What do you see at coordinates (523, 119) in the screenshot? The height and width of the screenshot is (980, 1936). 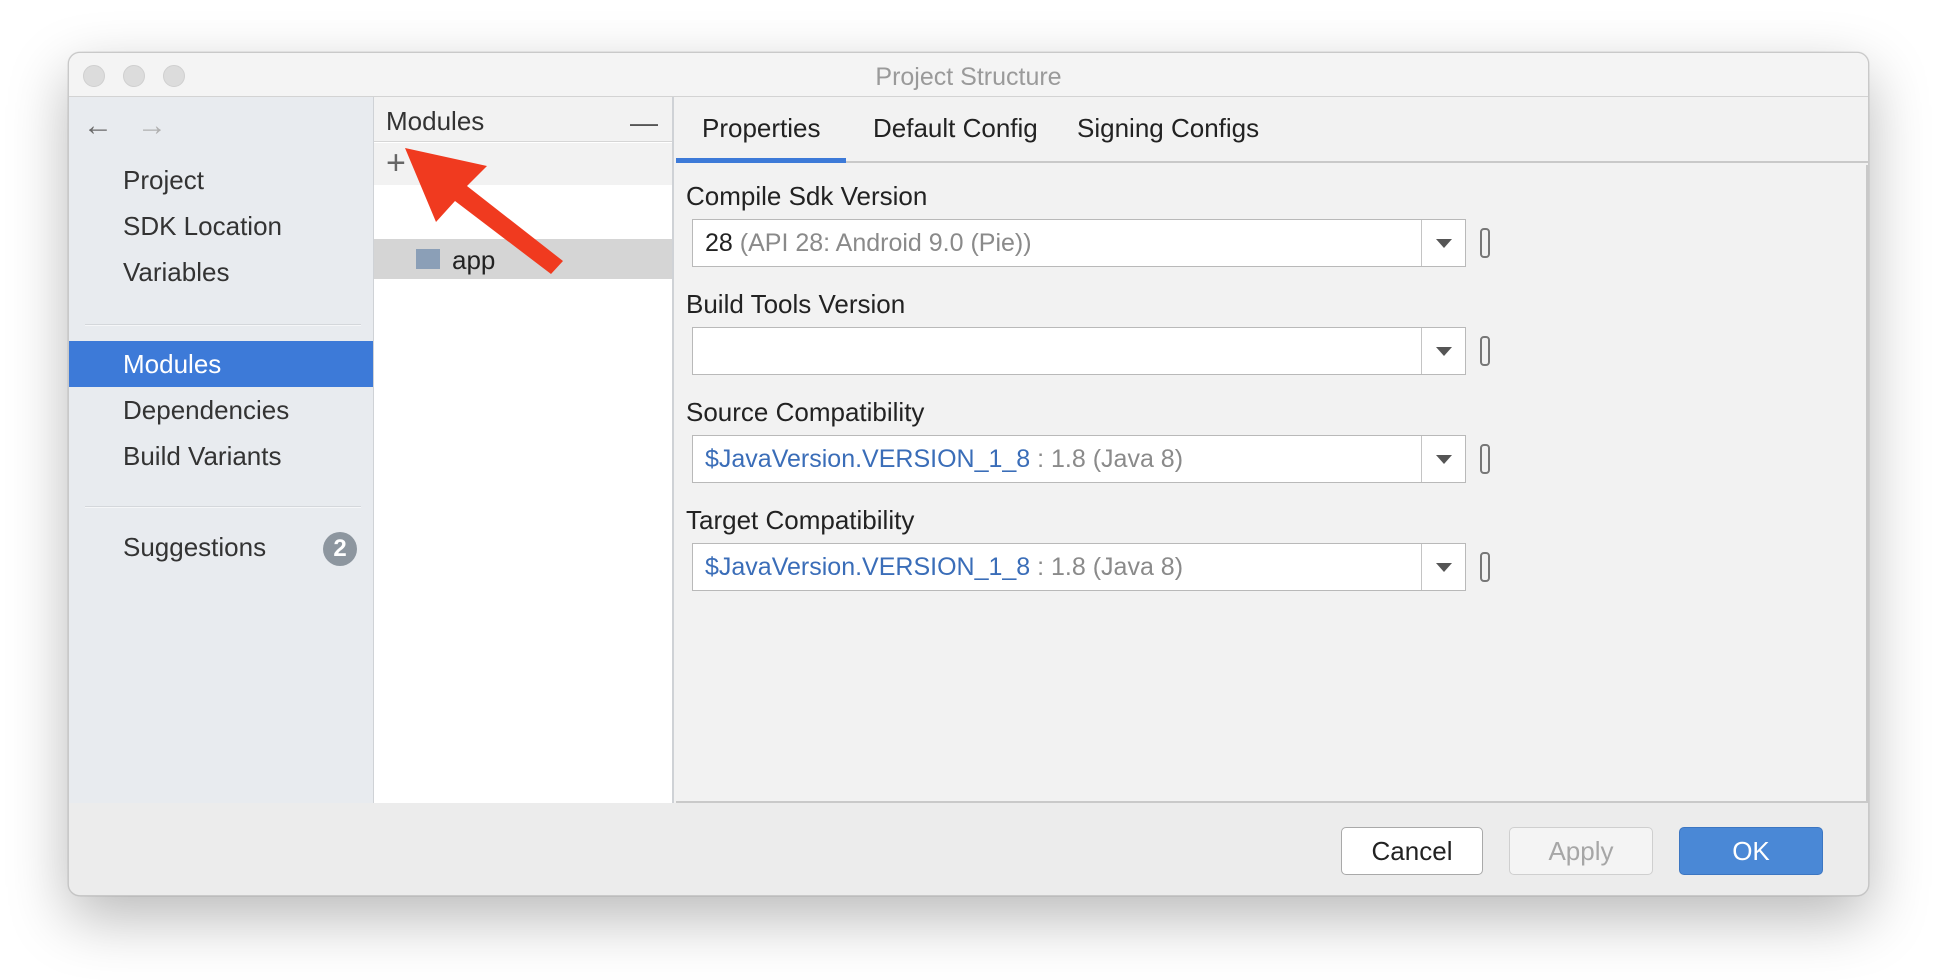 I see `modules-header: Modules —` at bounding box center [523, 119].